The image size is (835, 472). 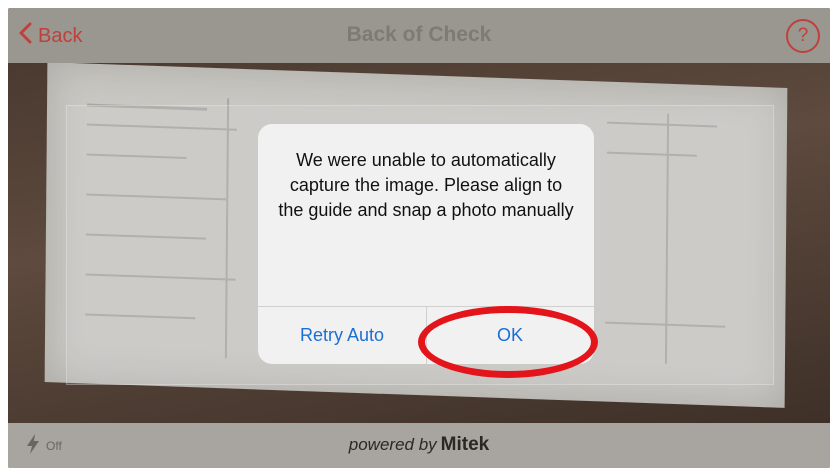 I want to click on page-title: Back of Check, so click(x=419, y=34).